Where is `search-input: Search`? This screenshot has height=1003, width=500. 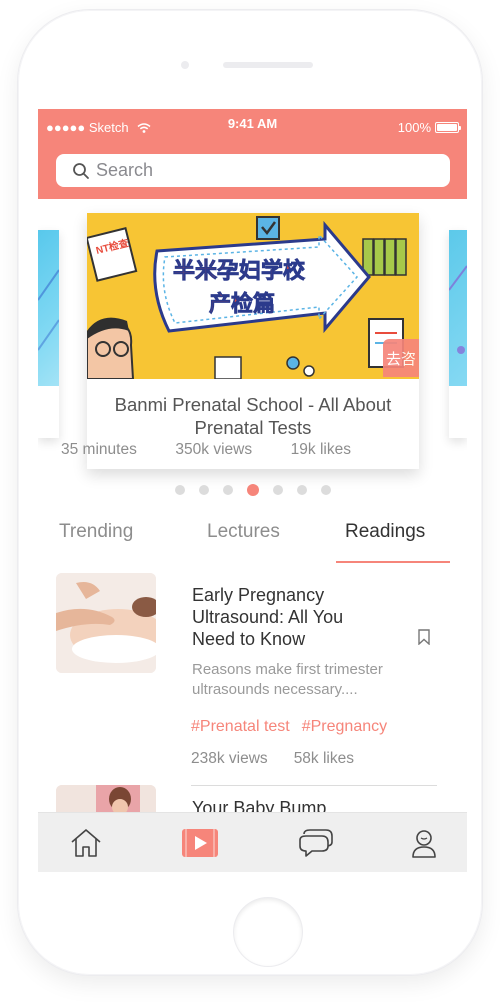 search-input: Search is located at coordinates (253, 170).